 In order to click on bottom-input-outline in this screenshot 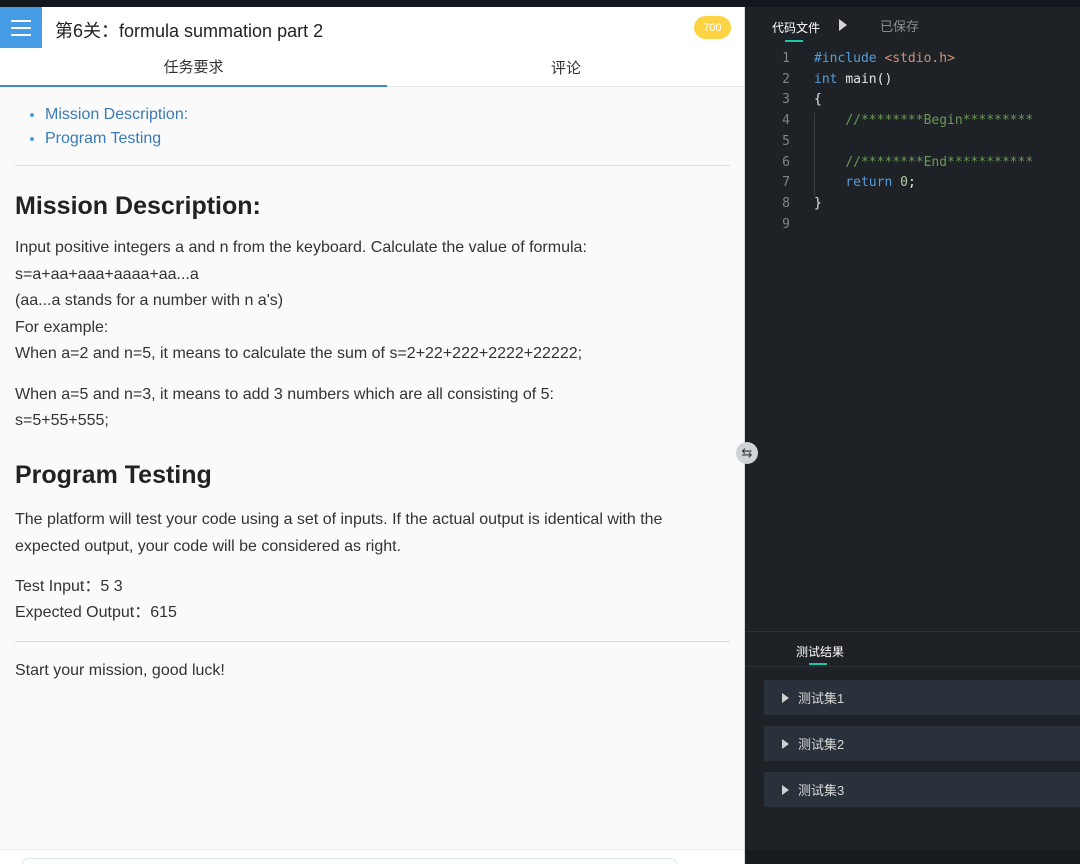, I will do `click(349, 861)`.